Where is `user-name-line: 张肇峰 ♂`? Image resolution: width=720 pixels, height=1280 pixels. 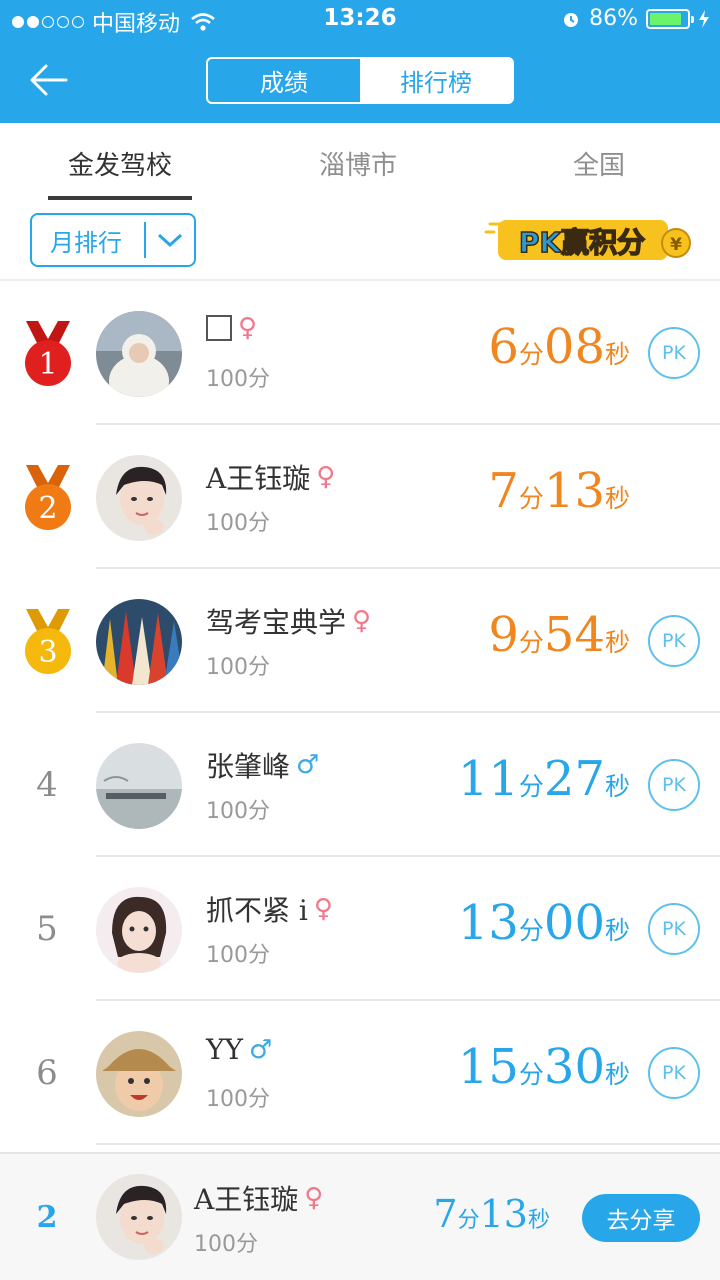
user-name-line: 张肇峰 ♂ is located at coordinates (262, 765).